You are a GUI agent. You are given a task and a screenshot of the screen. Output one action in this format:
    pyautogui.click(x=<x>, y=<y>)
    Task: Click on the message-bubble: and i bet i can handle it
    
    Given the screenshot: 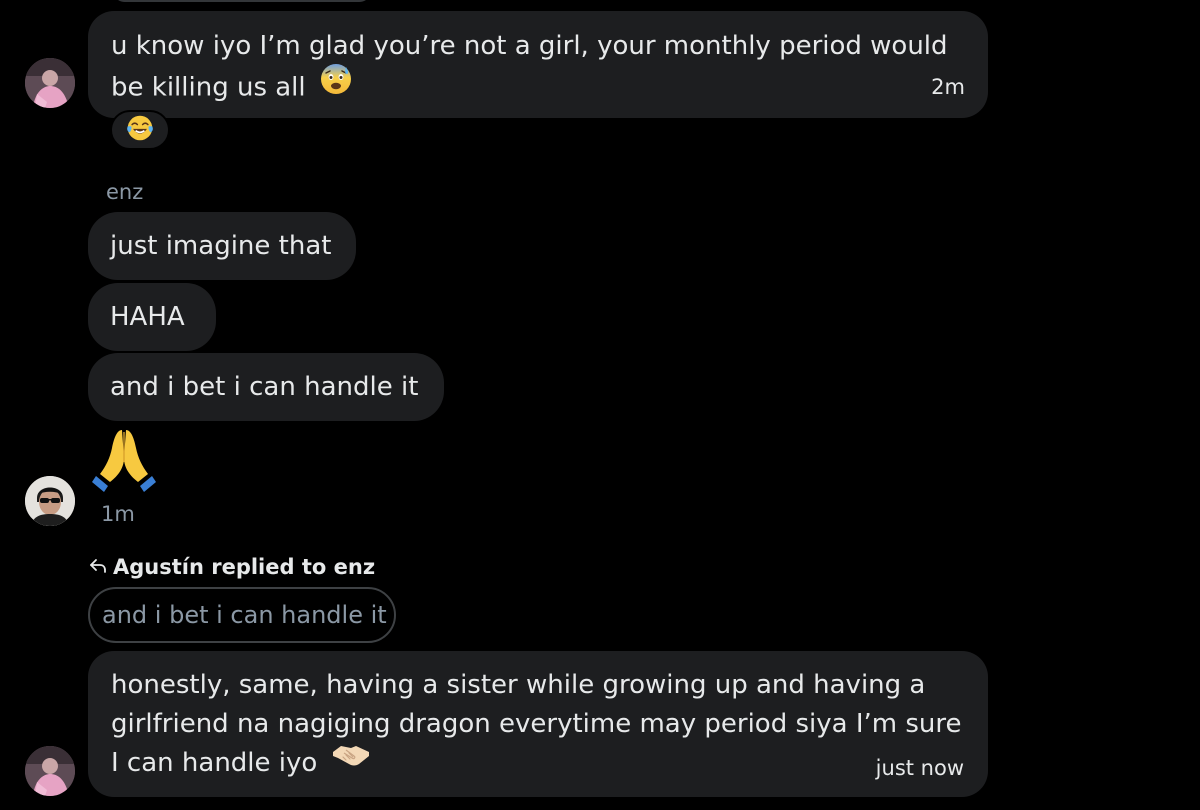 What is the action you would take?
    pyautogui.click(x=266, y=387)
    